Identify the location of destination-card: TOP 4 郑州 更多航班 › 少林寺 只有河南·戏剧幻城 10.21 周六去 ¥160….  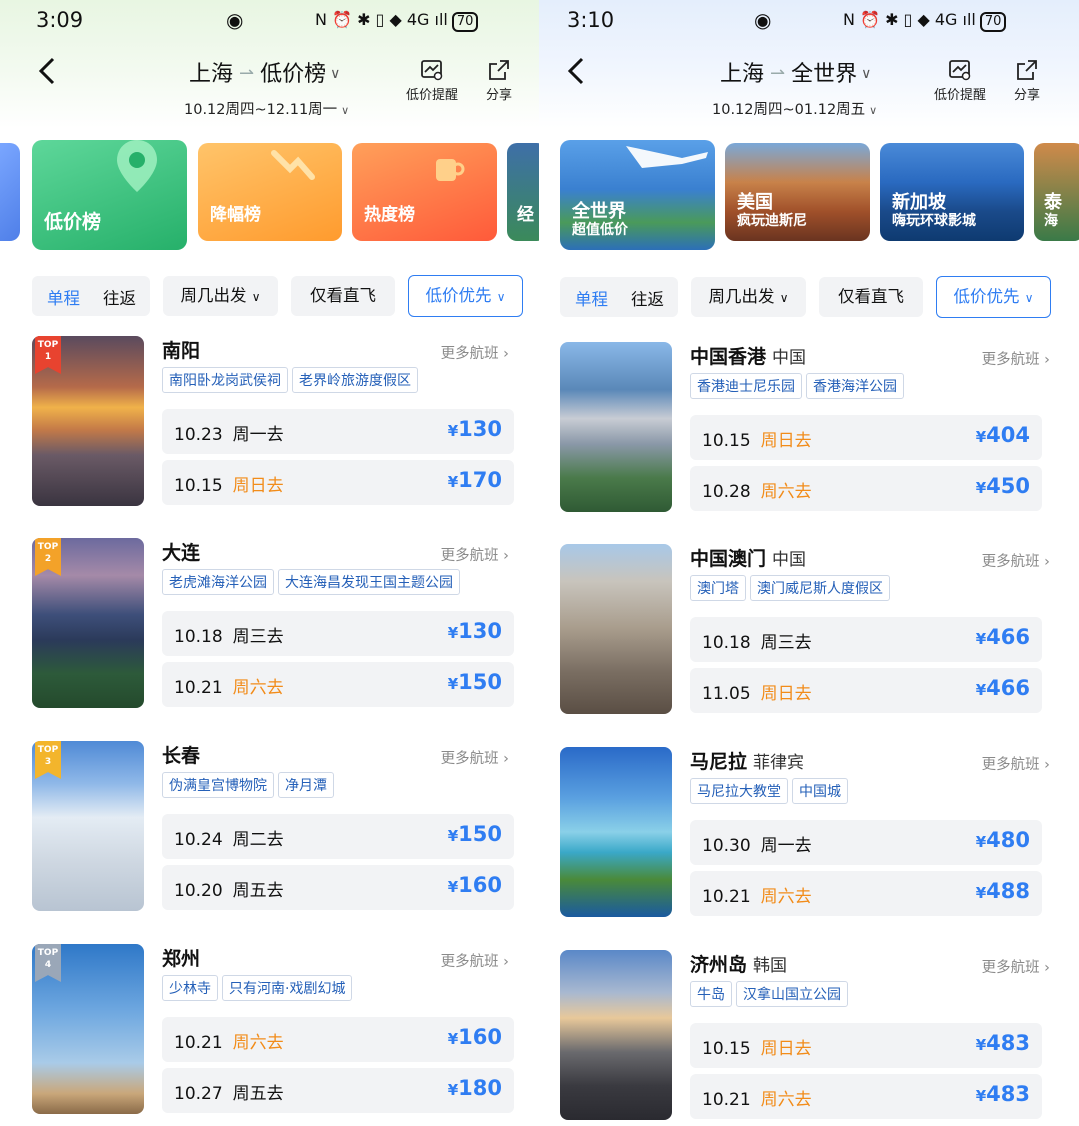
(269, 1034).